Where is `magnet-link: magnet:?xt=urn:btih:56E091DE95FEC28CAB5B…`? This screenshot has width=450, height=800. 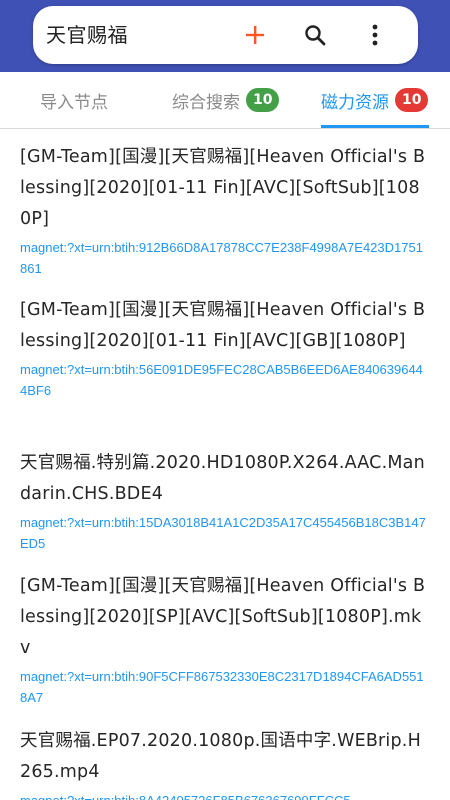 magnet-link: magnet:?xt=urn:btih:56E091DE95FEC28CAB5B… is located at coordinates (225, 380).